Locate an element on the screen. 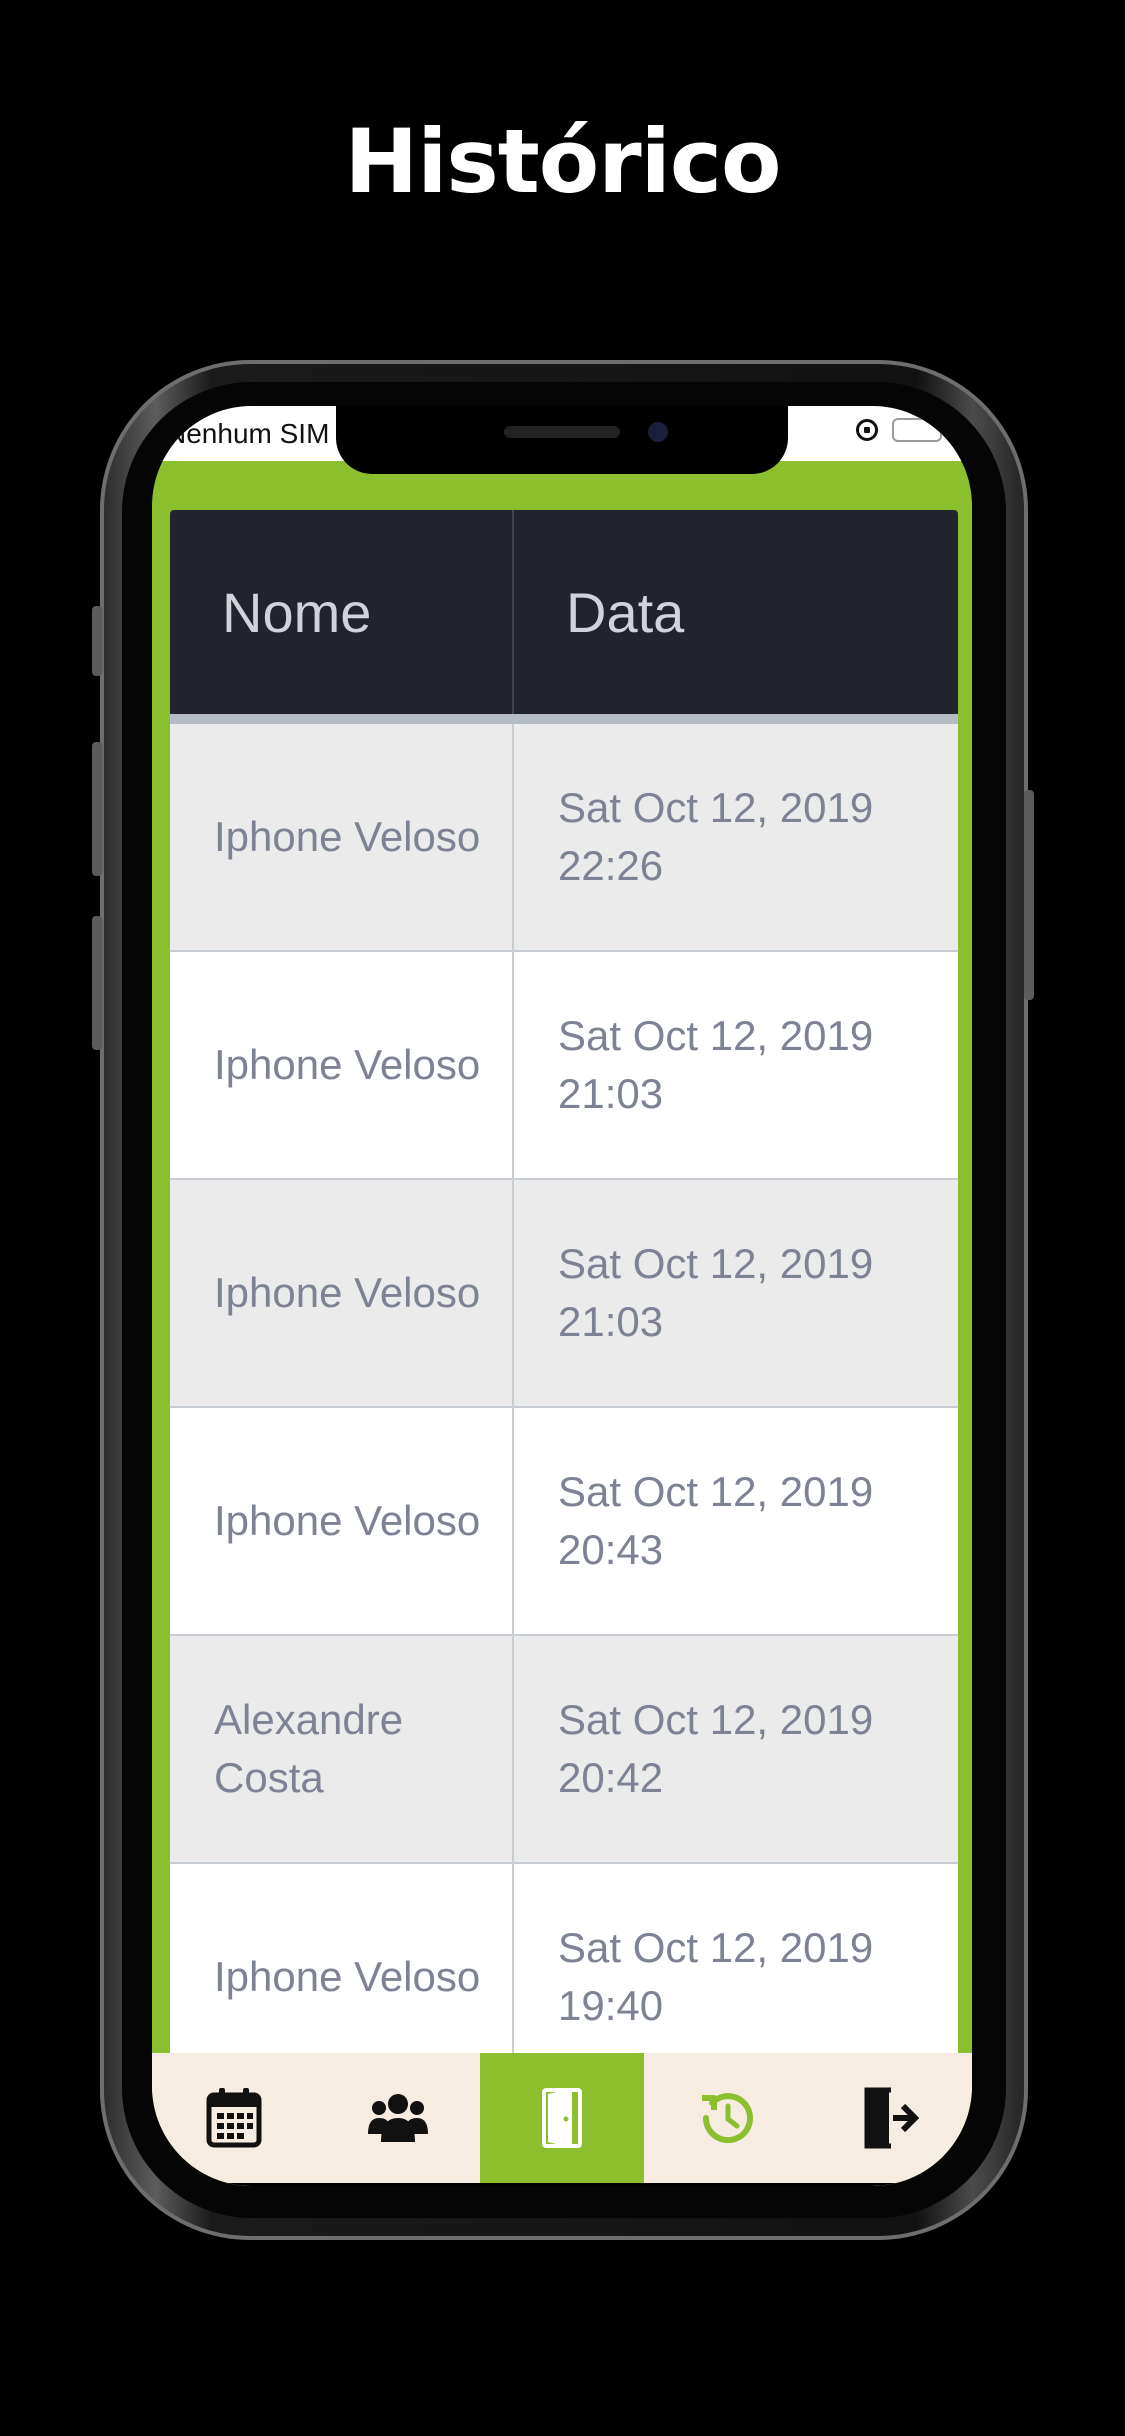  tab-history is located at coordinates (726, 2118).